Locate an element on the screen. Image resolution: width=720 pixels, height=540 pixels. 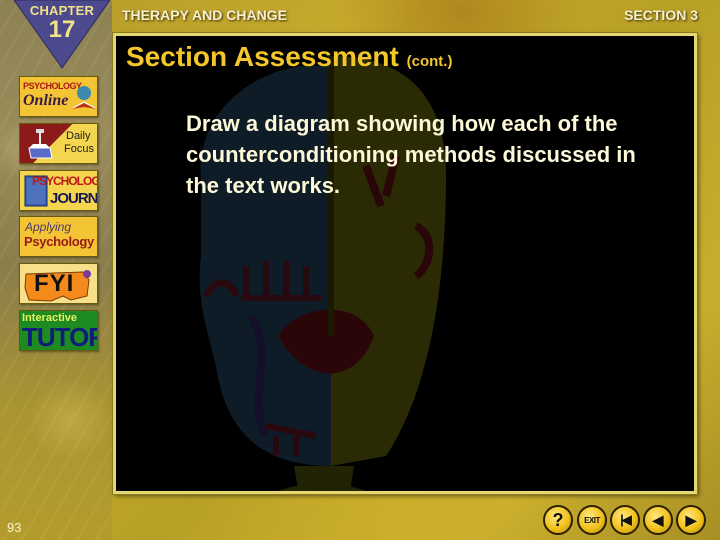
sidebar-item-label: Focus is located at coordinates (79, 149).